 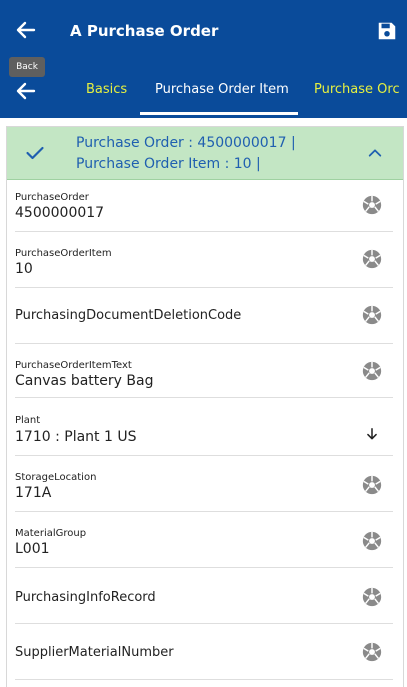 What do you see at coordinates (28, 420) in the screenshot?
I see `field-label: Plant` at bounding box center [28, 420].